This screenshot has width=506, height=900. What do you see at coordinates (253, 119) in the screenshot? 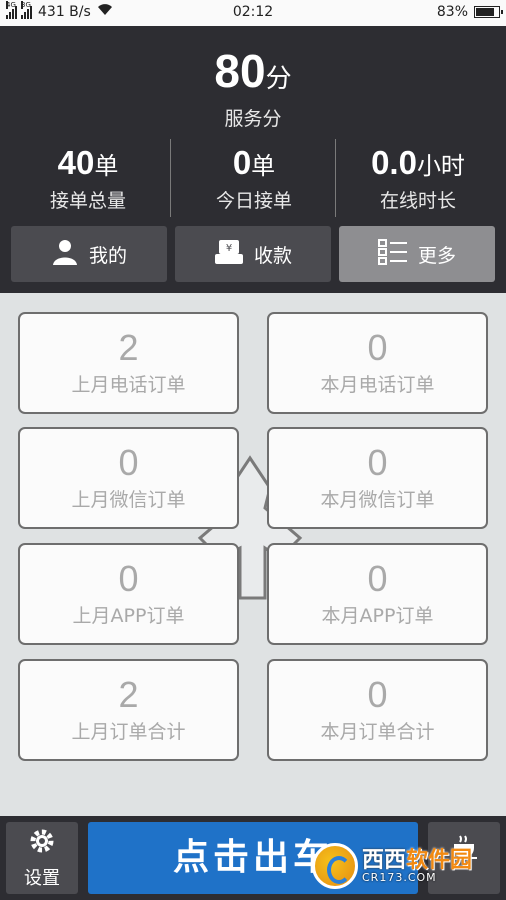
I see `service-score-label: 服务分` at bounding box center [253, 119].